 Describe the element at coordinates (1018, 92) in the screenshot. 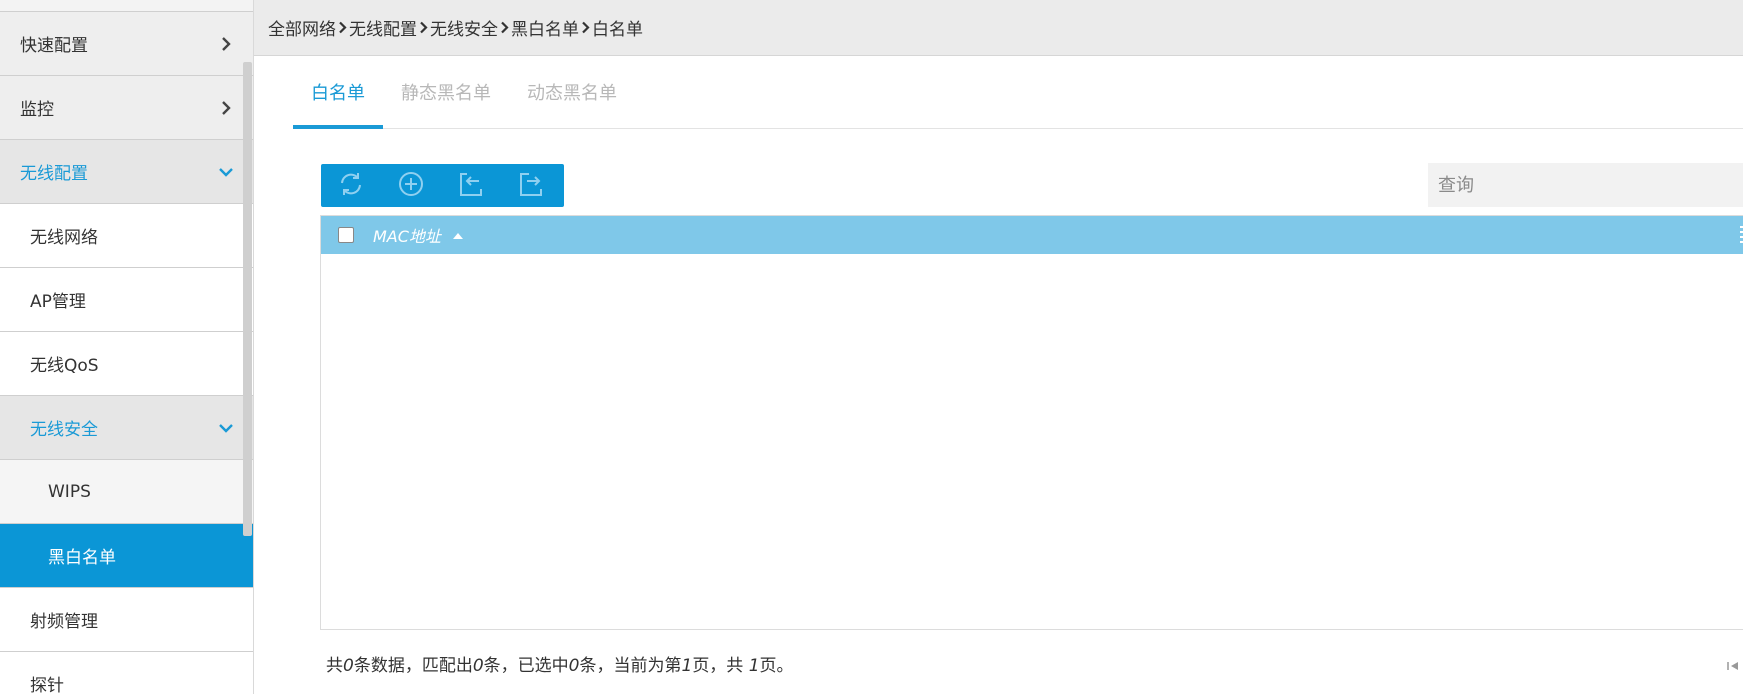

I see `tab-bar: 白名单 静态黑名单 动态黑名单` at that location.